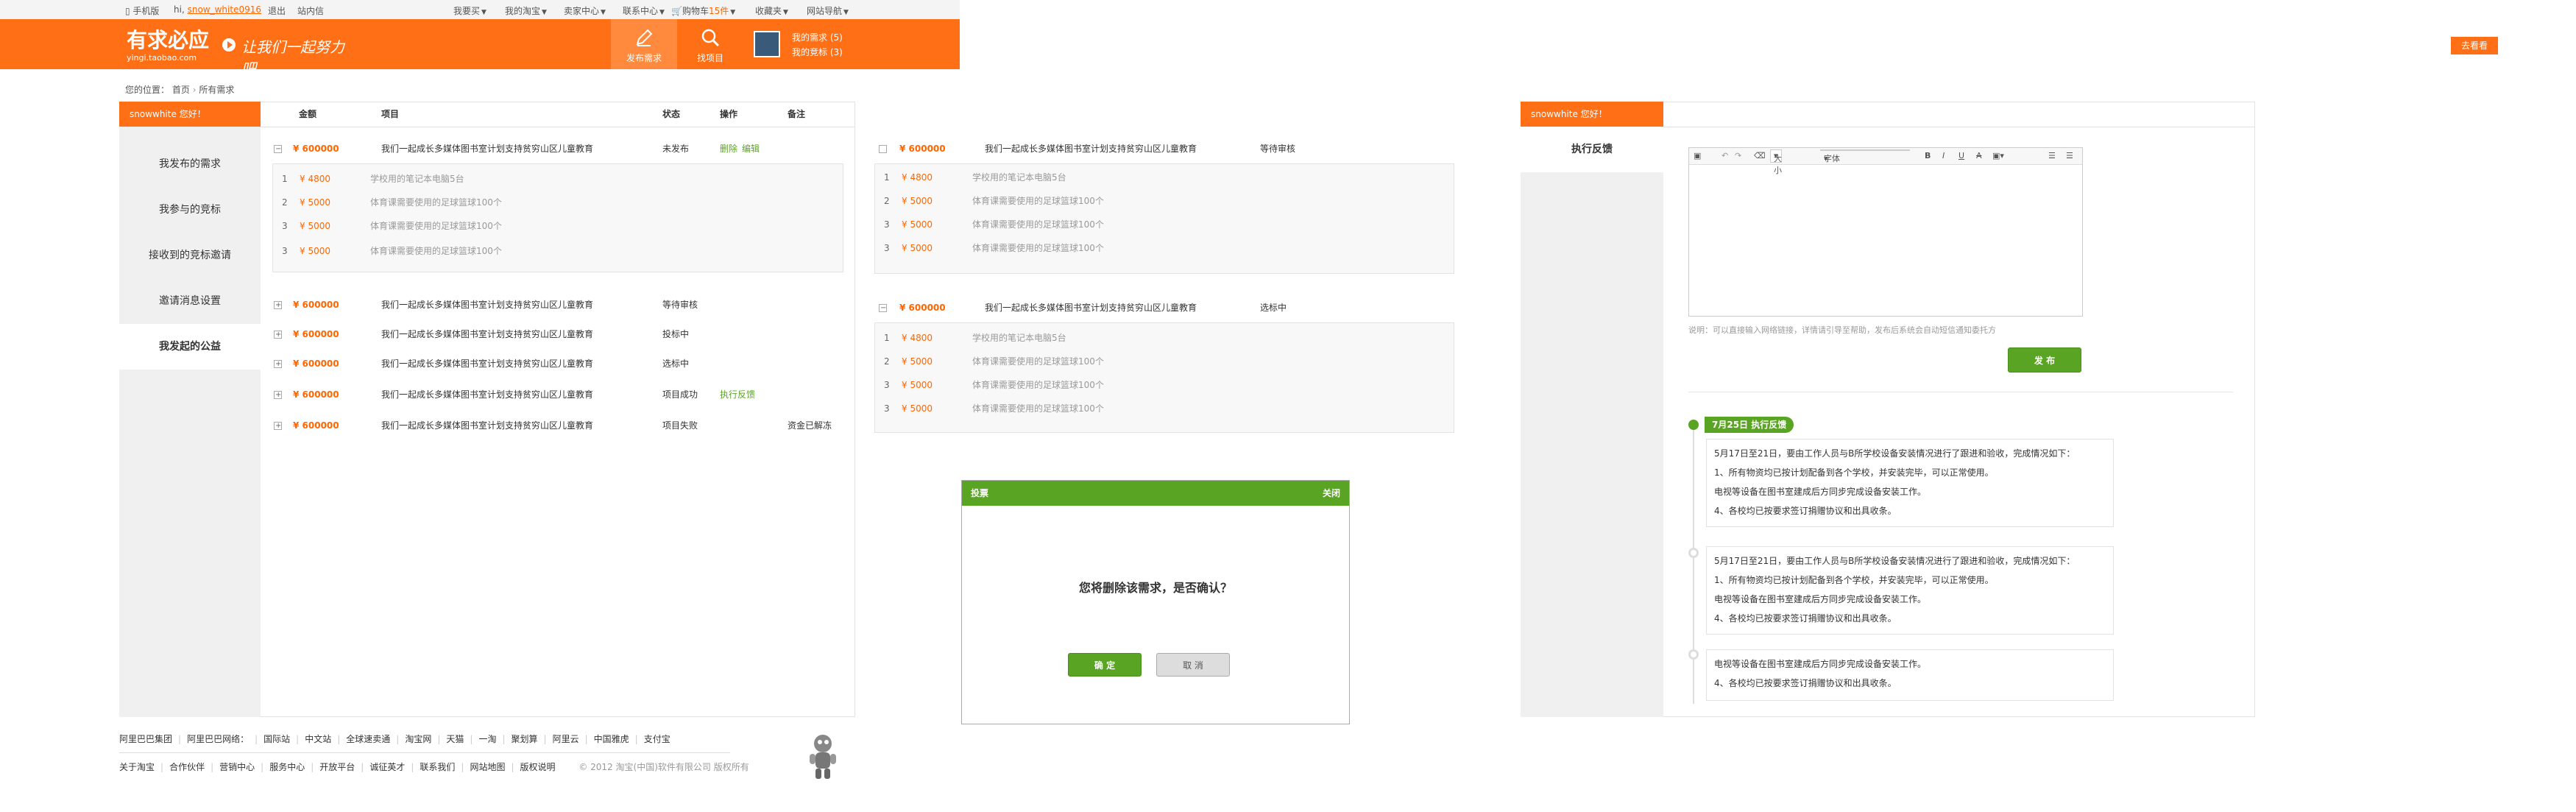 Image resolution: width=2576 pixels, height=812 pixels. Describe the element at coordinates (1998, 155) in the screenshot. I see `font-color-icon: ▣▾` at that location.